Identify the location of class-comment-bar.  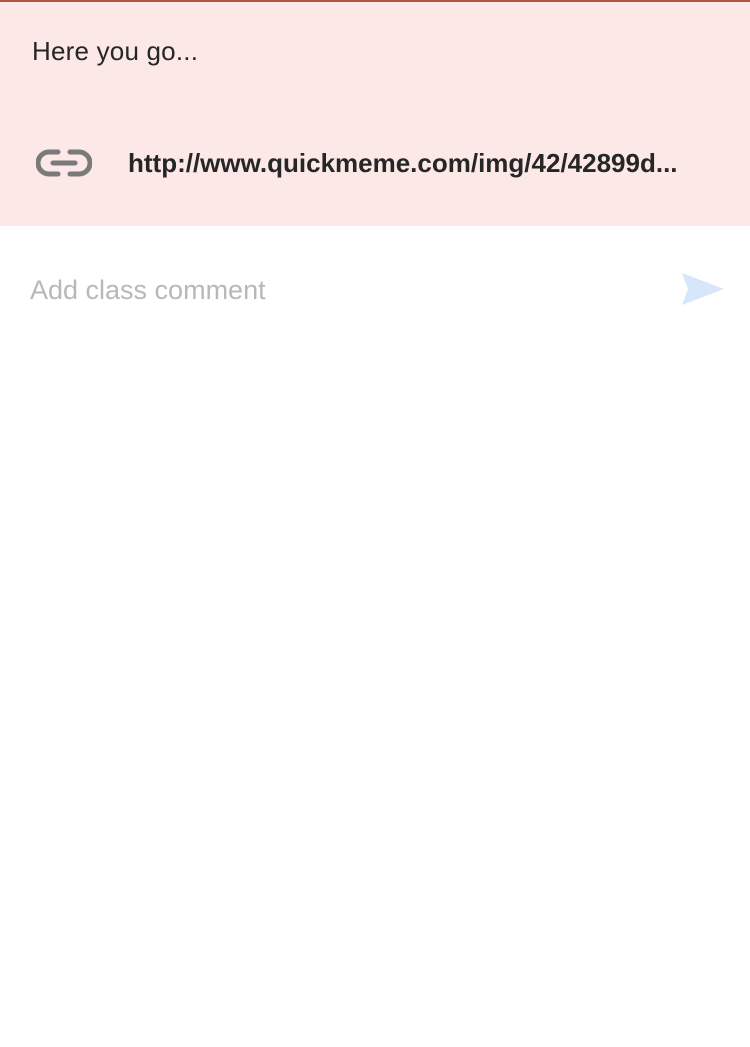
(375, 291).